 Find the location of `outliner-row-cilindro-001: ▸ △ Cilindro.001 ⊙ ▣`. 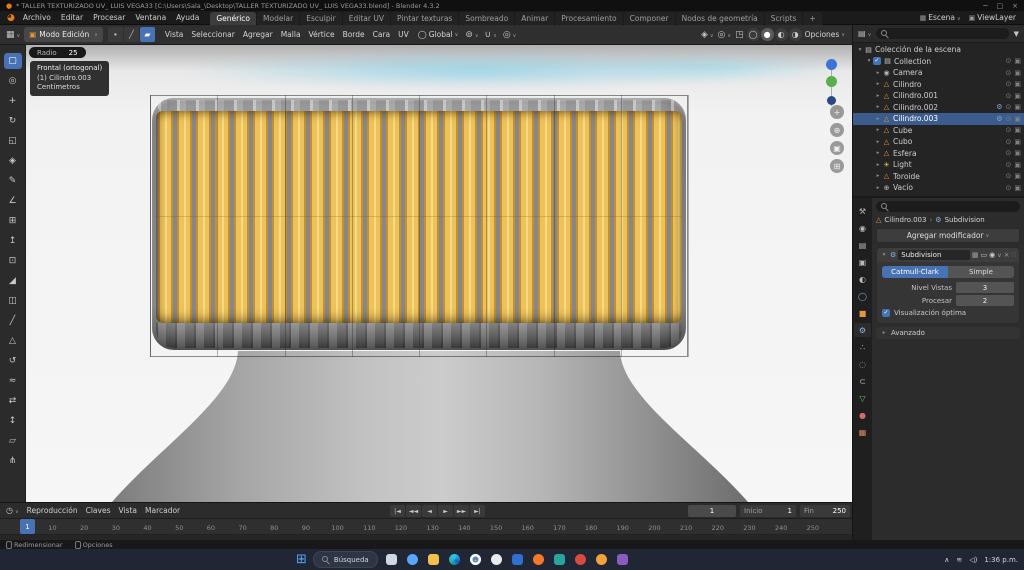

outliner-row-cilindro-001: ▸ △ Cilindro.001 ⊙ ▣ is located at coordinates (938, 96).